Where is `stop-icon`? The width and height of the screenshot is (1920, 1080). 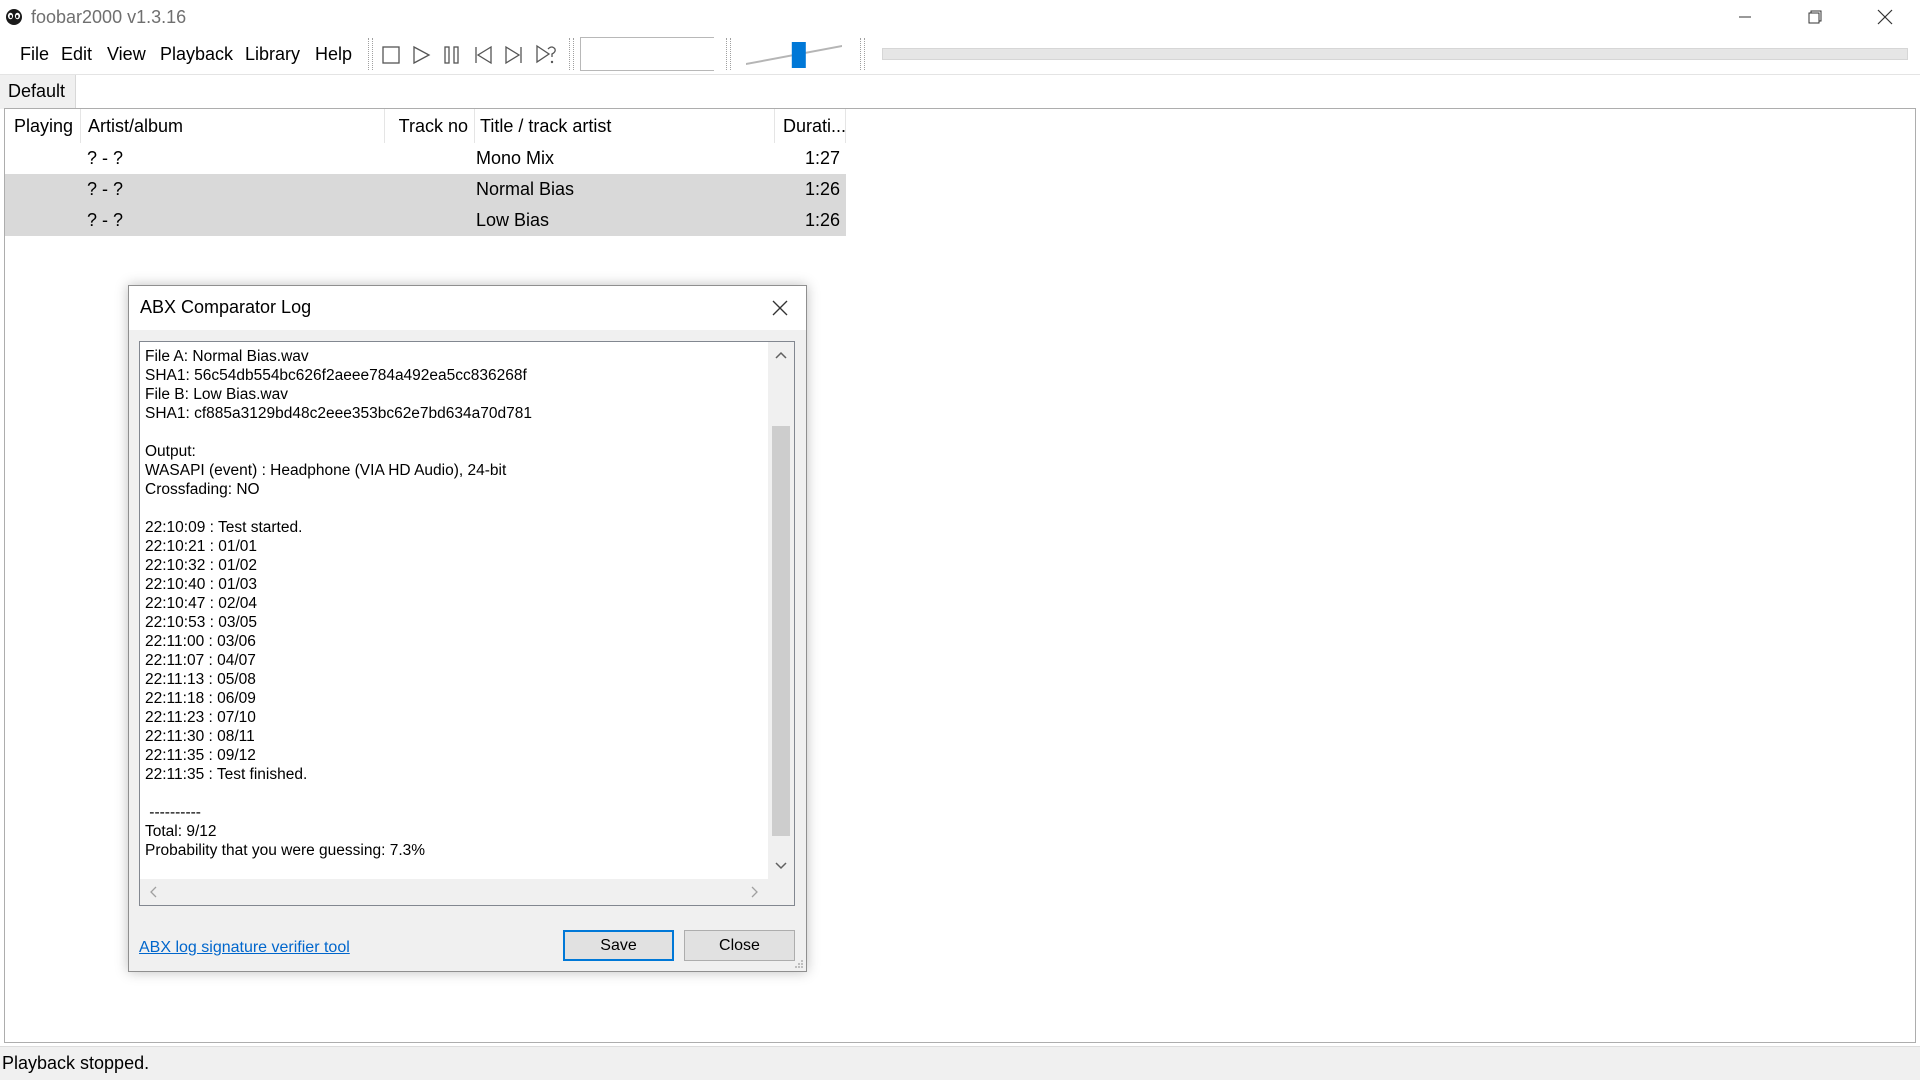
stop-icon is located at coordinates (391, 55).